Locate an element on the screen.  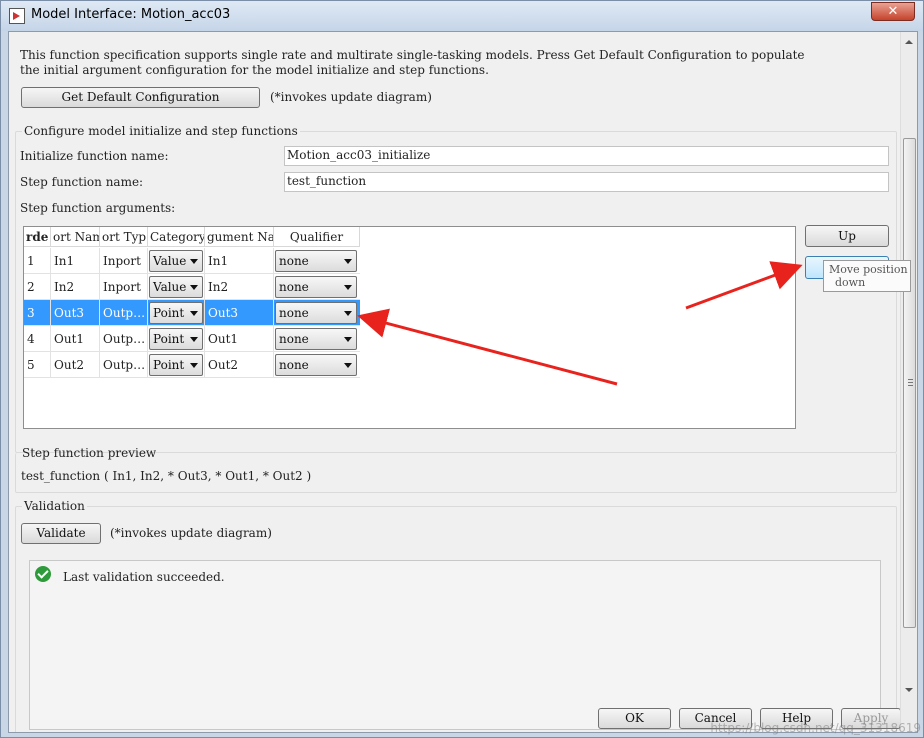
scrollbar-thumb is located at coordinates (909, 383).